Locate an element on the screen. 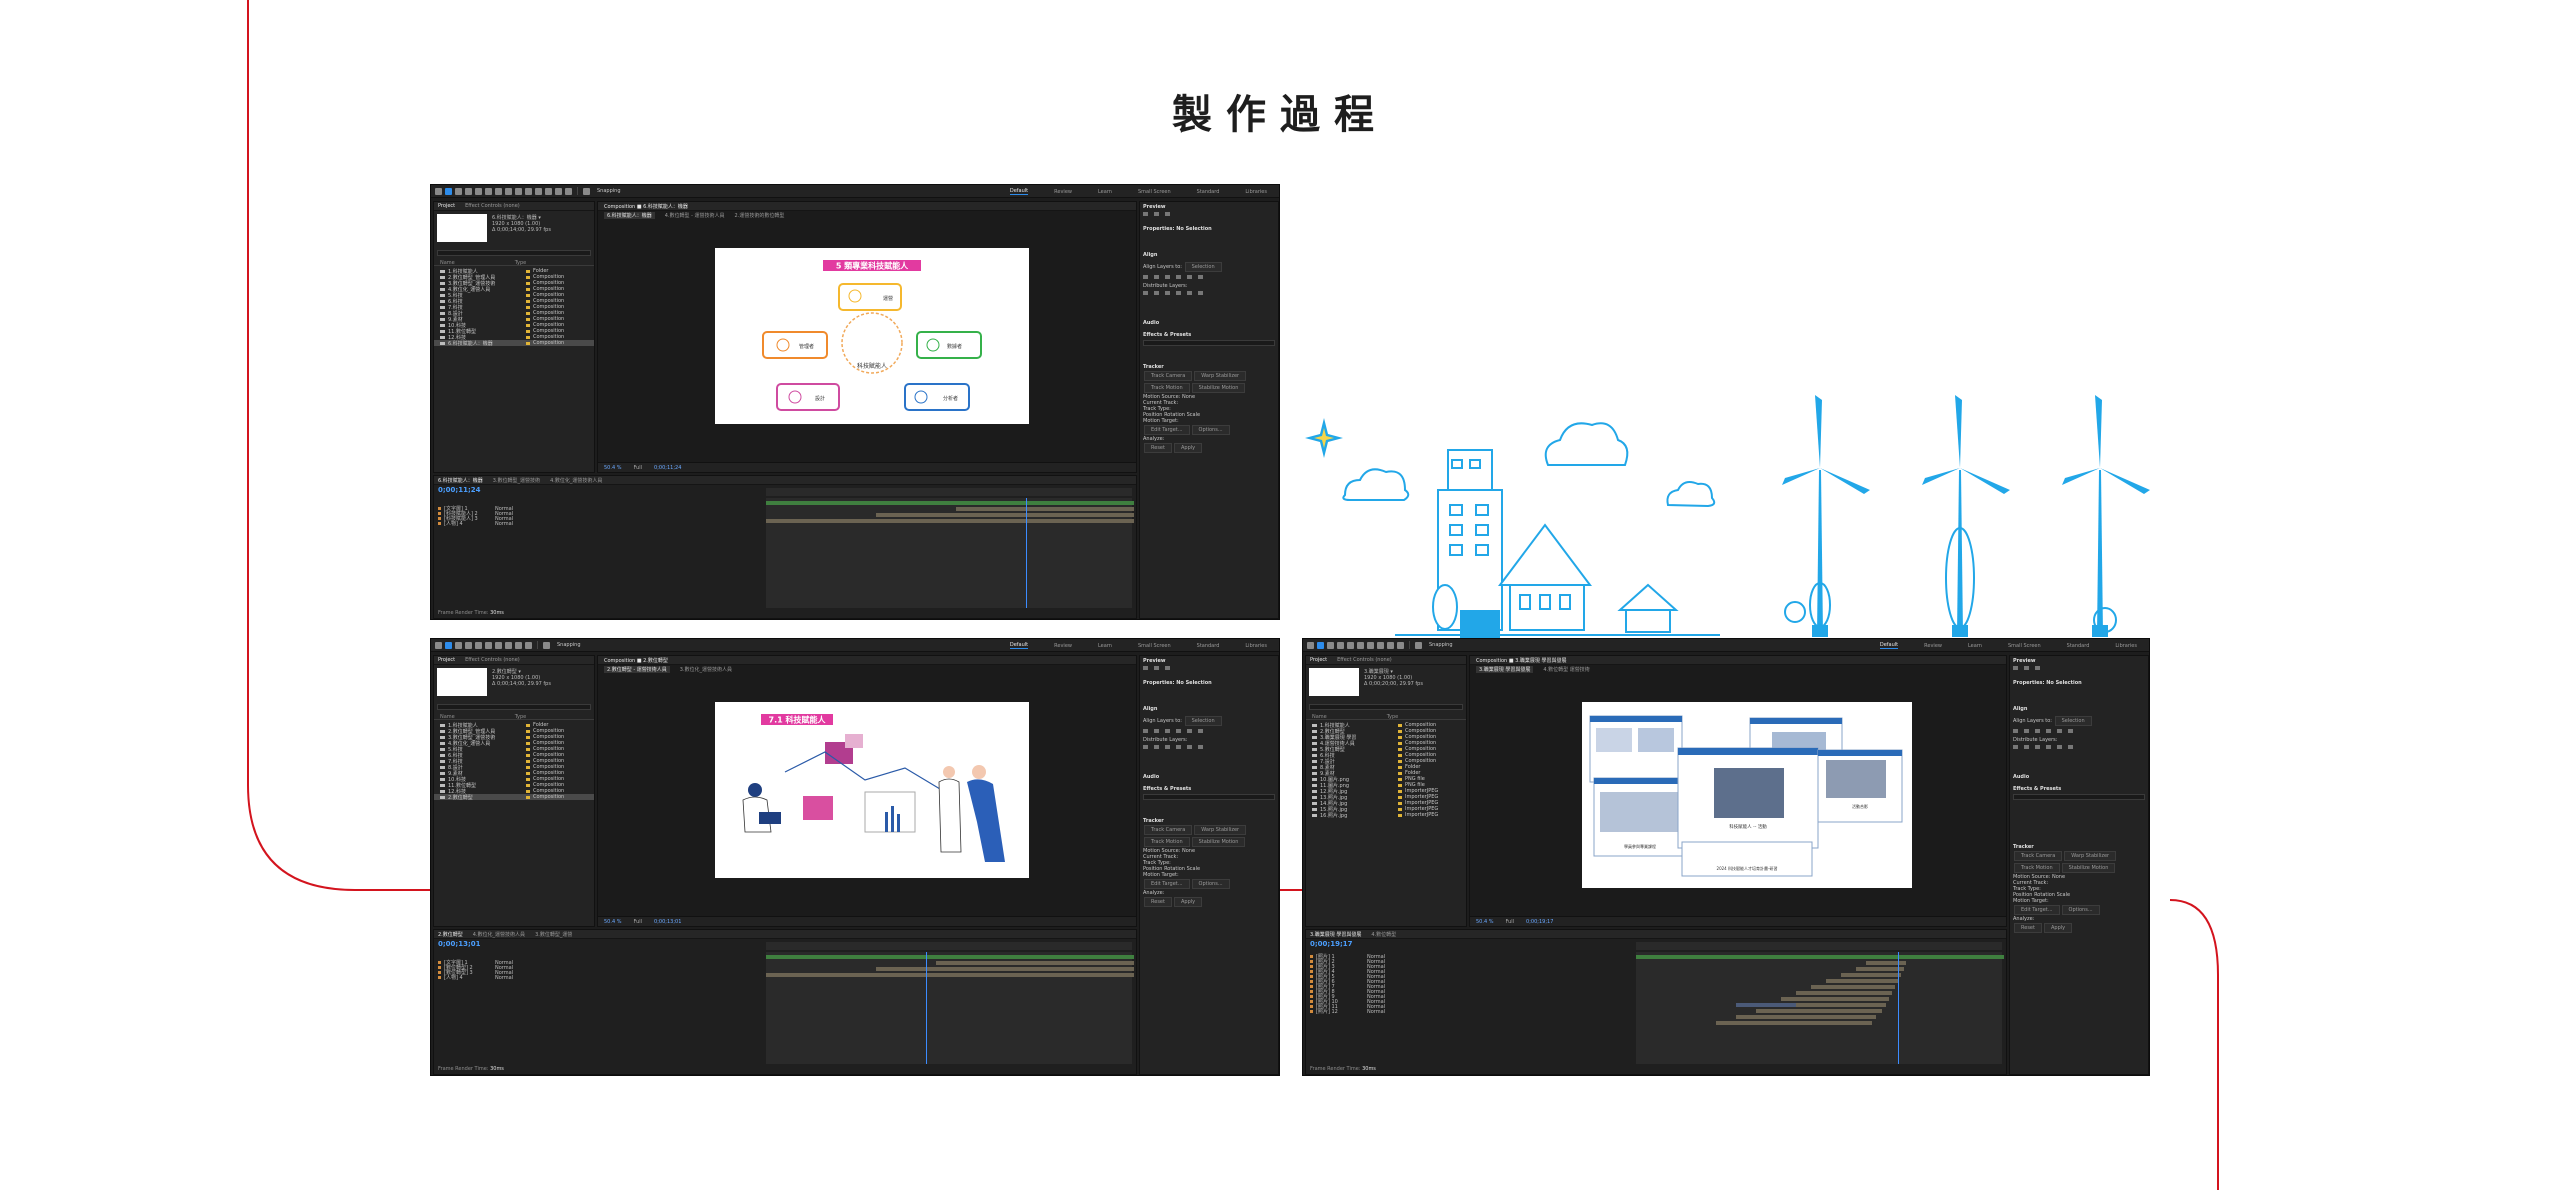 The width and height of the screenshot is (2560, 1190). breadcrumb-item: 4.數位轉型 - 運營技術人員 is located at coordinates (695, 215).